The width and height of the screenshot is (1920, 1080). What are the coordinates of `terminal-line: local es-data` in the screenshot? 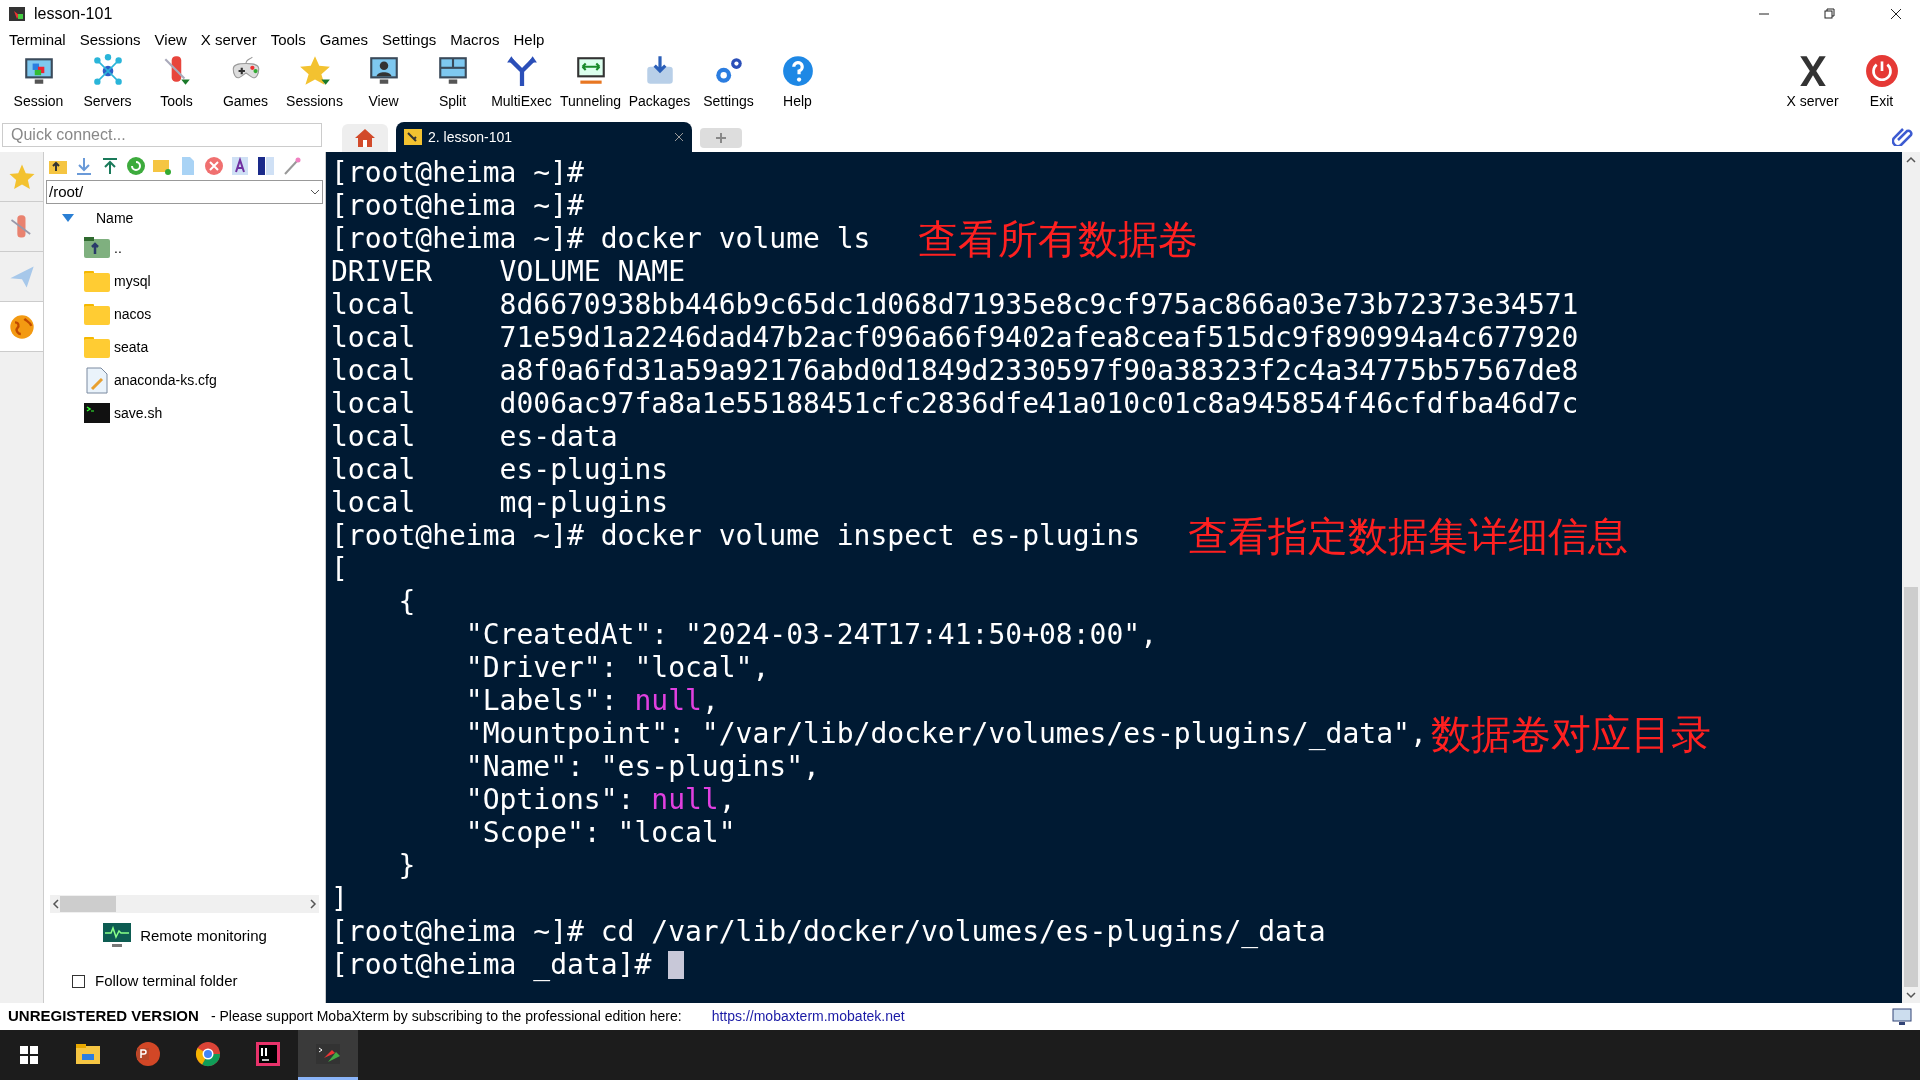 It's located at (474, 436).